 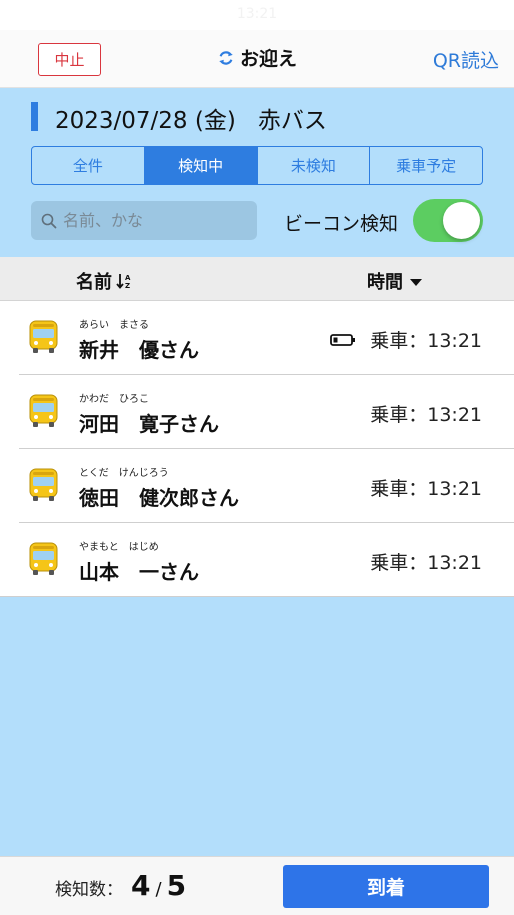 What do you see at coordinates (34, 116) in the screenshot?
I see `accent-bar` at bounding box center [34, 116].